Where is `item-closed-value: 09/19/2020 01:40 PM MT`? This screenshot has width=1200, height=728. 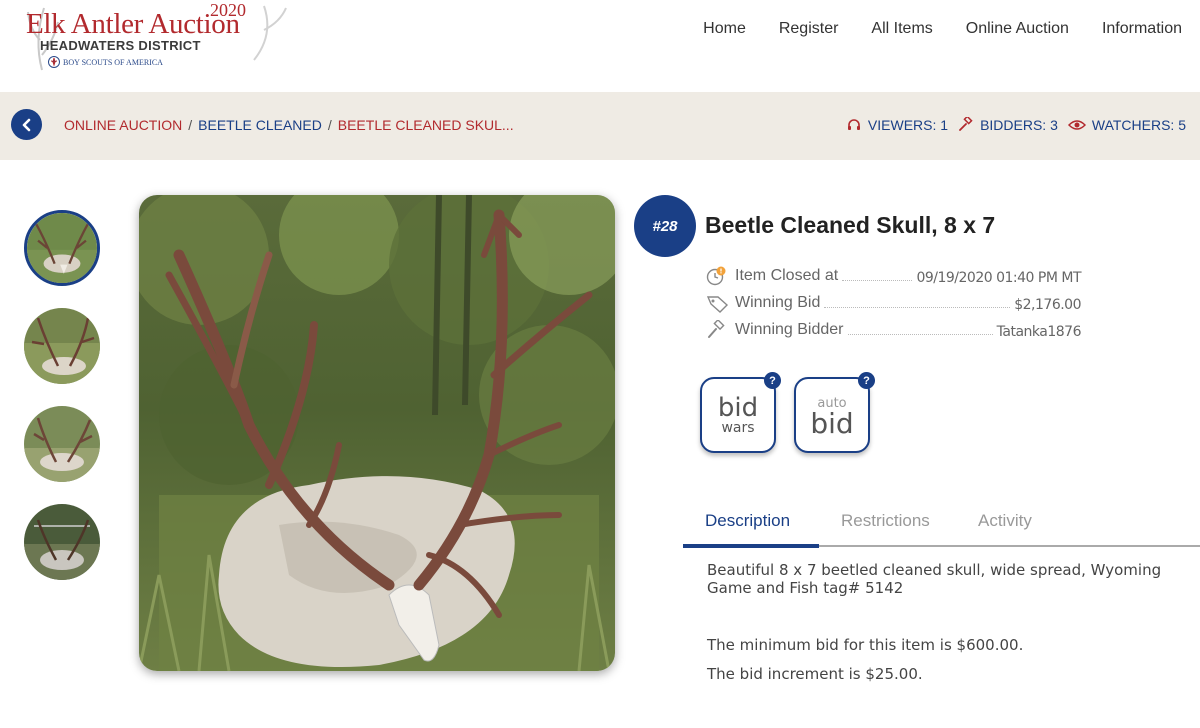 item-closed-value: 09/19/2020 01:40 PM MT is located at coordinates (998, 278).